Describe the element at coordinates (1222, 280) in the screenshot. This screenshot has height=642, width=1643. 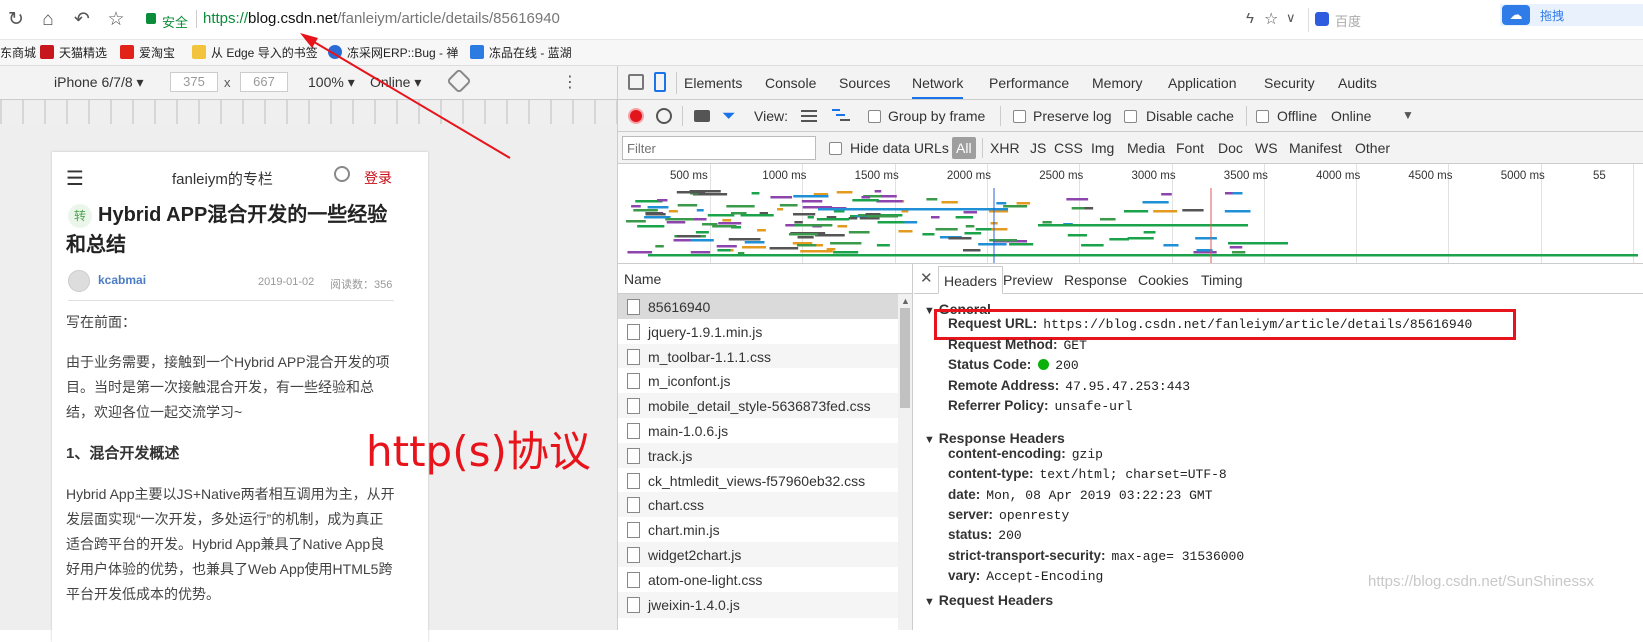
I see `tab-timing: Timing` at that location.